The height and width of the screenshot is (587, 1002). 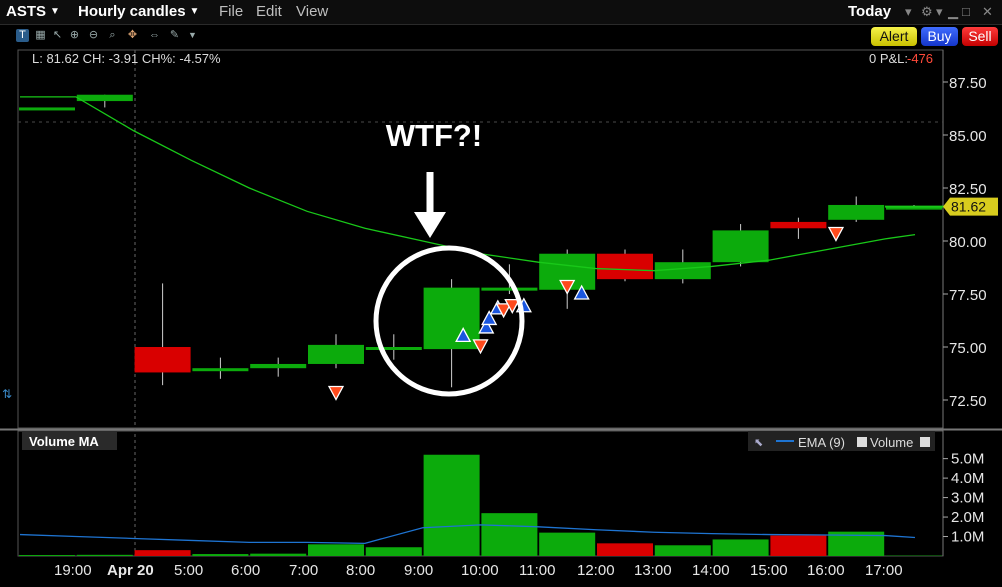 I want to click on time-tick-label: 11:00, so click(x=537, y=570).